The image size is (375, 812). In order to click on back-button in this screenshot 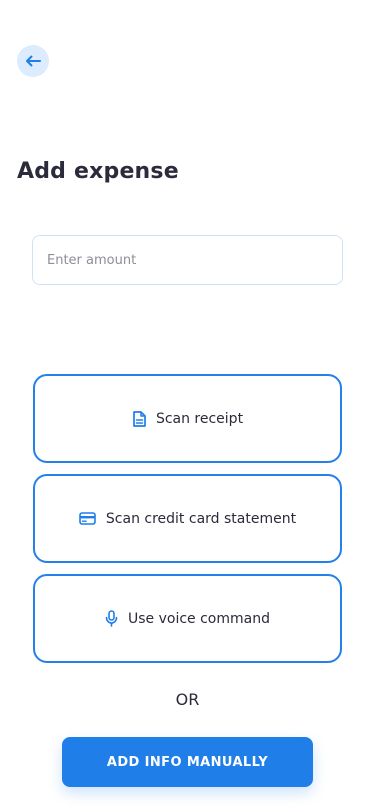, I will do `click(33, 61)`.